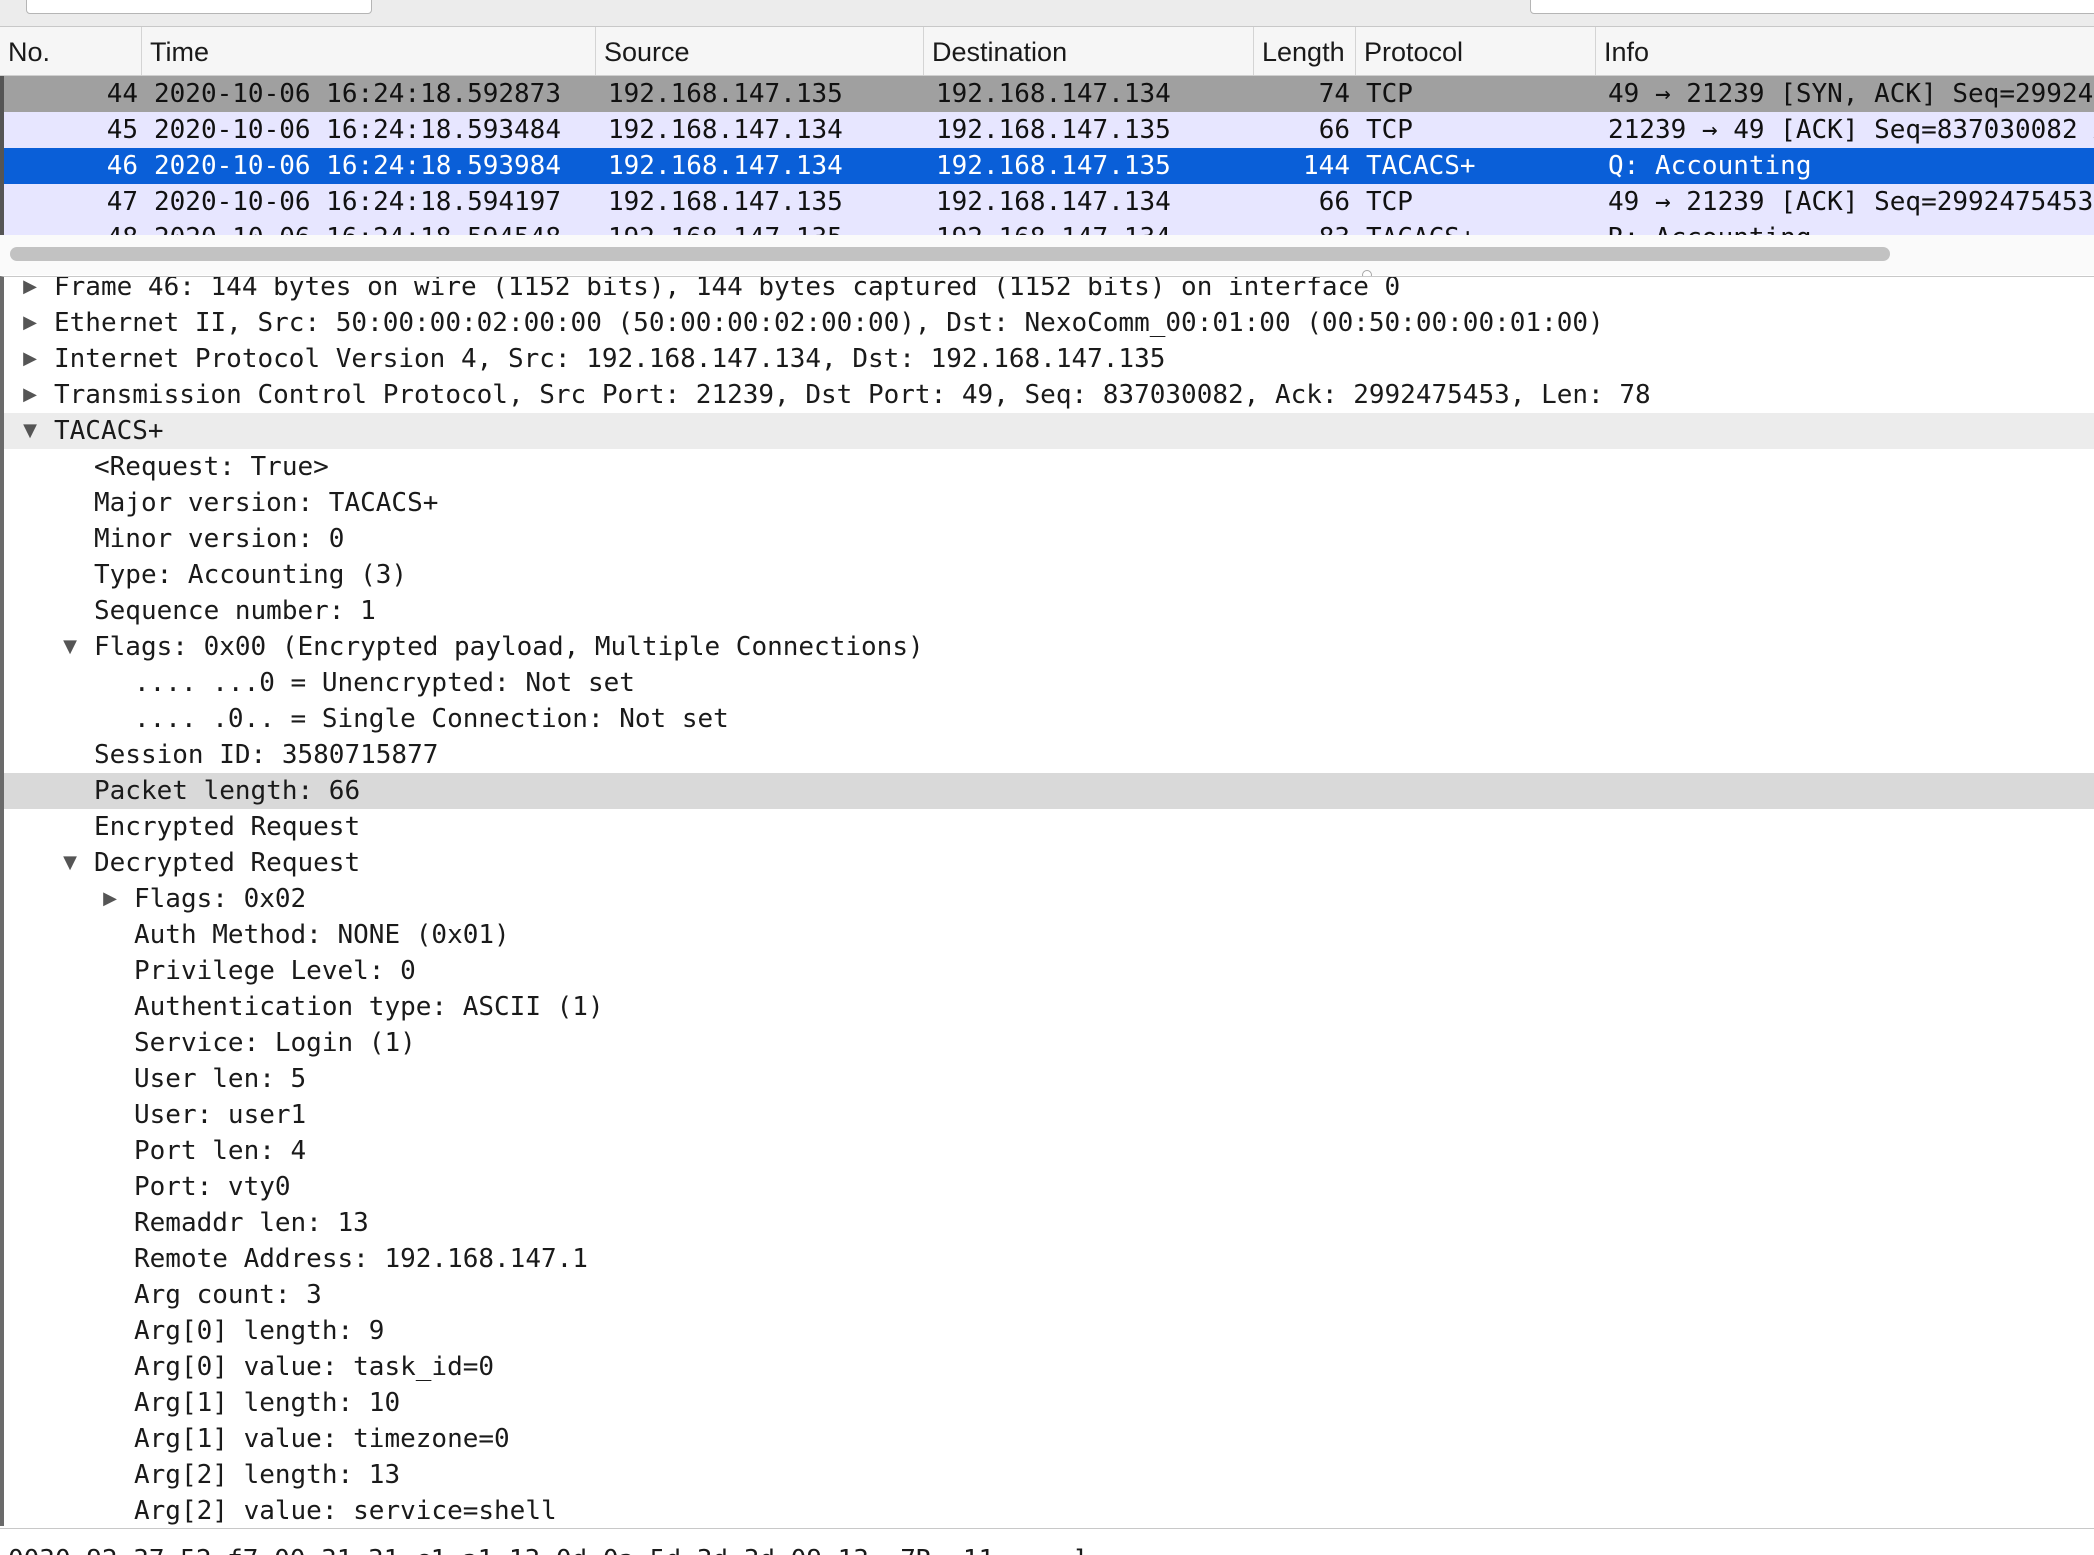  Describe the element at coordinates (227, 863) in the screenshot. I see `detail-label: Decrypted Request` at that location.